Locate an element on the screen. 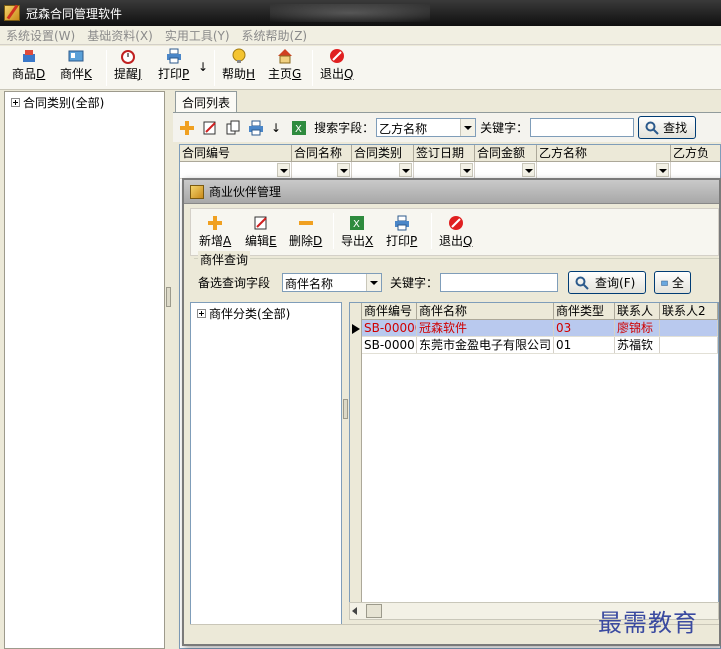 This screenshot has height=649, width=721. watermark-text: 最需教育 is located at coordinates (648, 623).